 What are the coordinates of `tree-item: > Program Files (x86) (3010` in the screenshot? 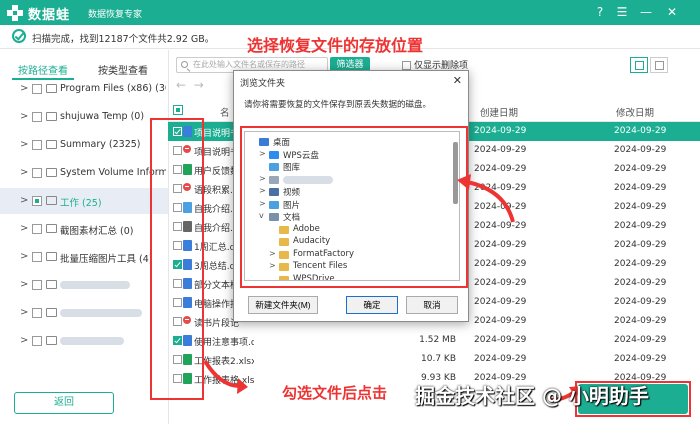 It's located at (84, 89).